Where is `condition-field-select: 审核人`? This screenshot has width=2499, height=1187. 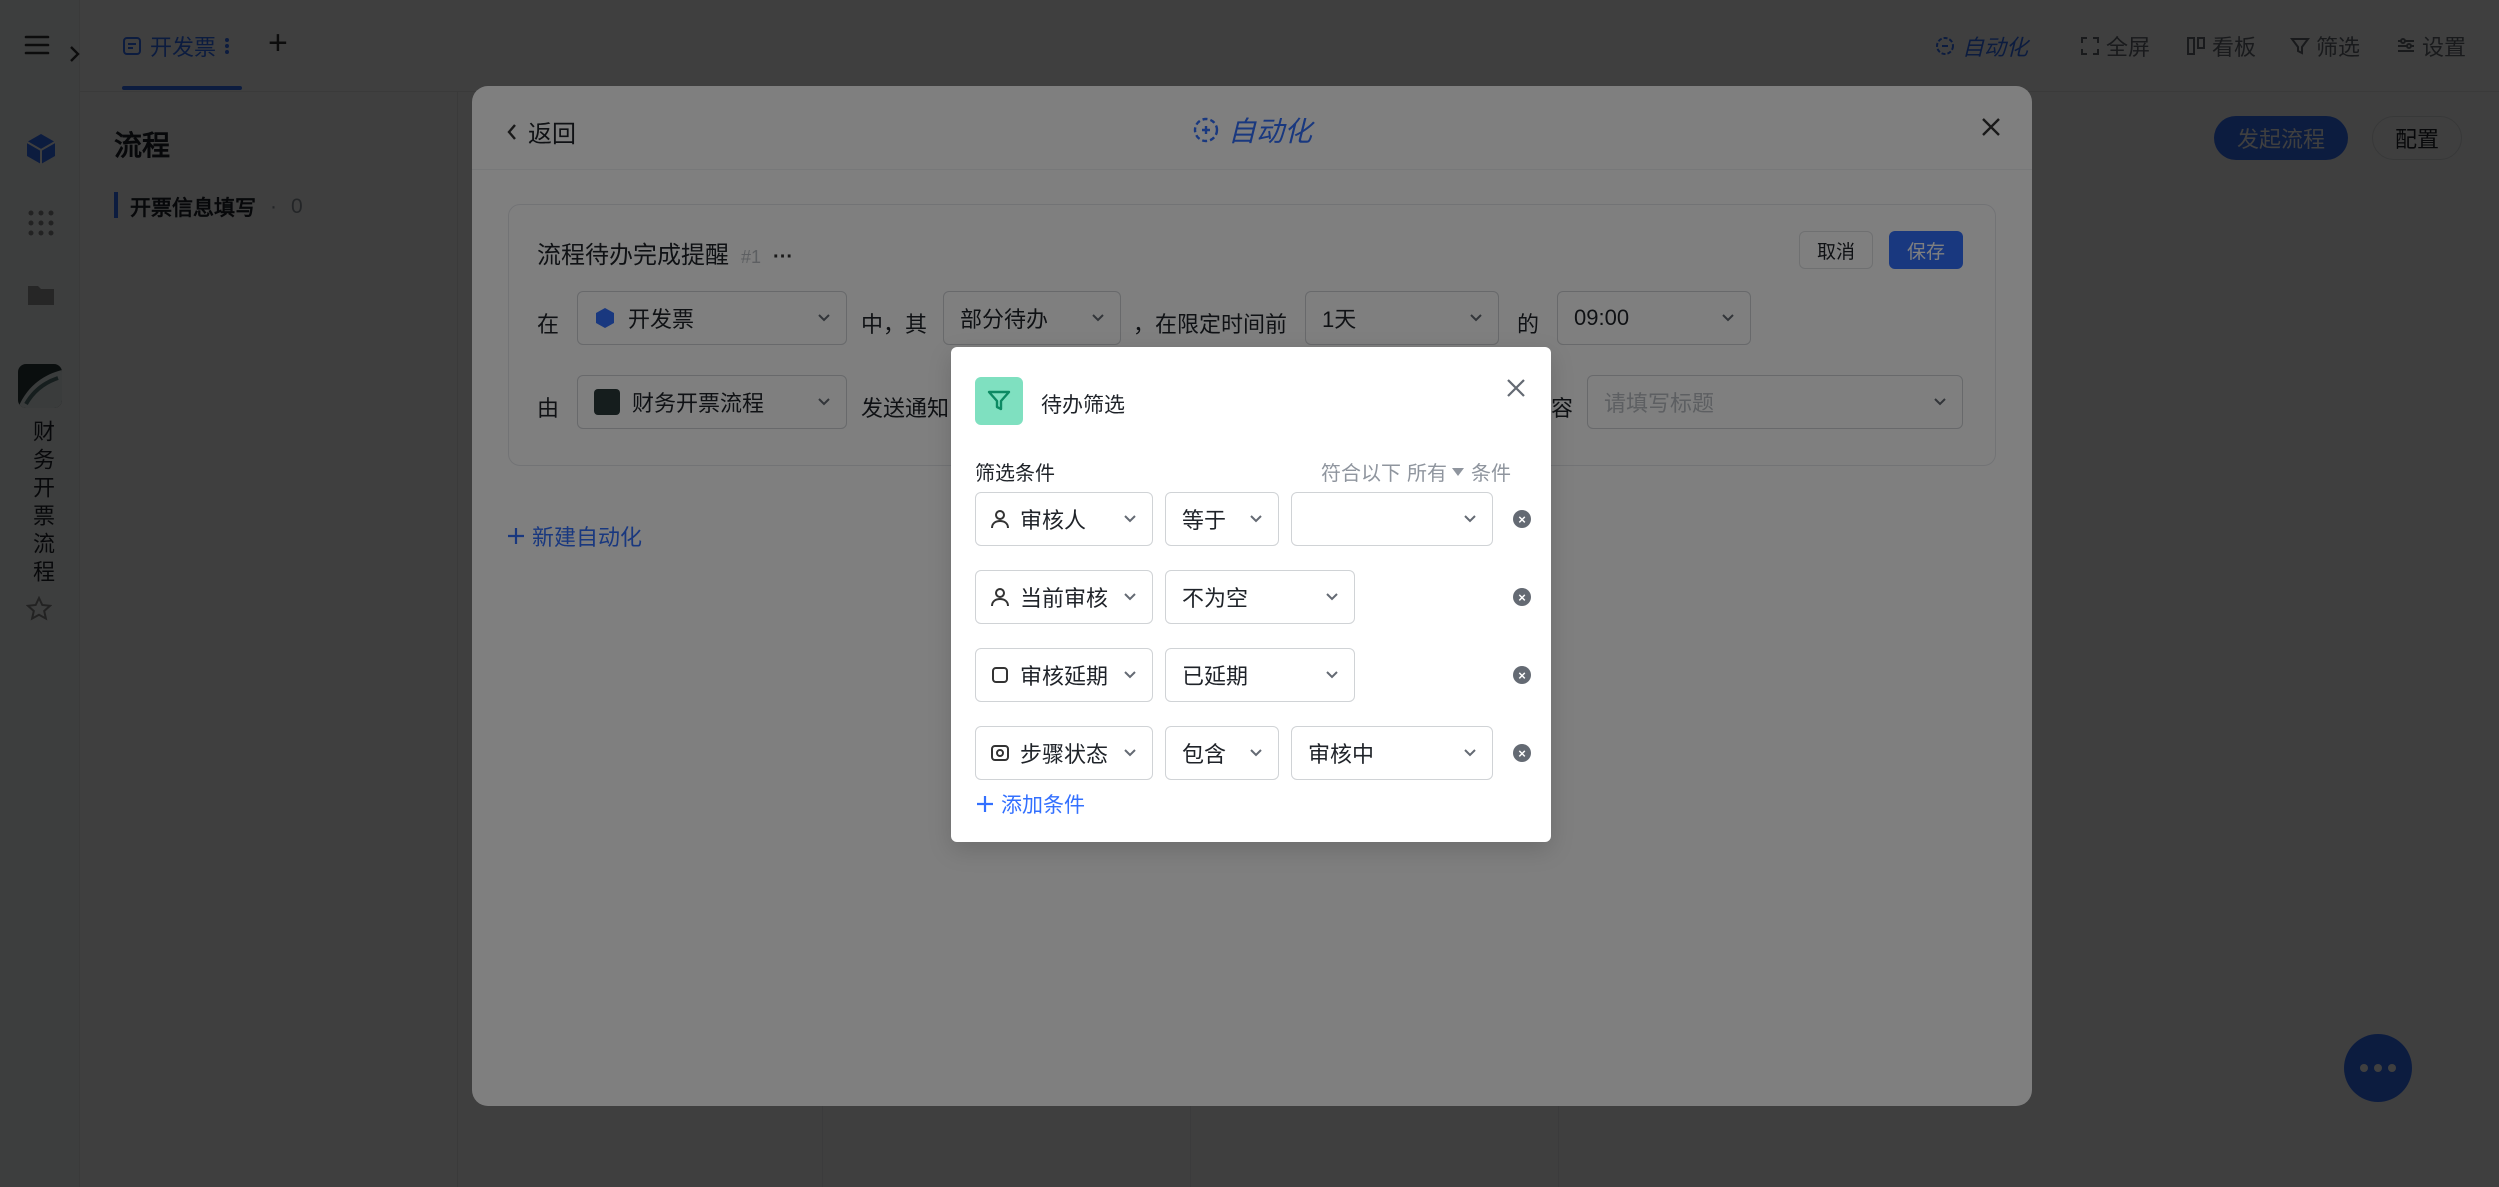
condition-field-select: 审核人 is located at coordinates (1064, 519).